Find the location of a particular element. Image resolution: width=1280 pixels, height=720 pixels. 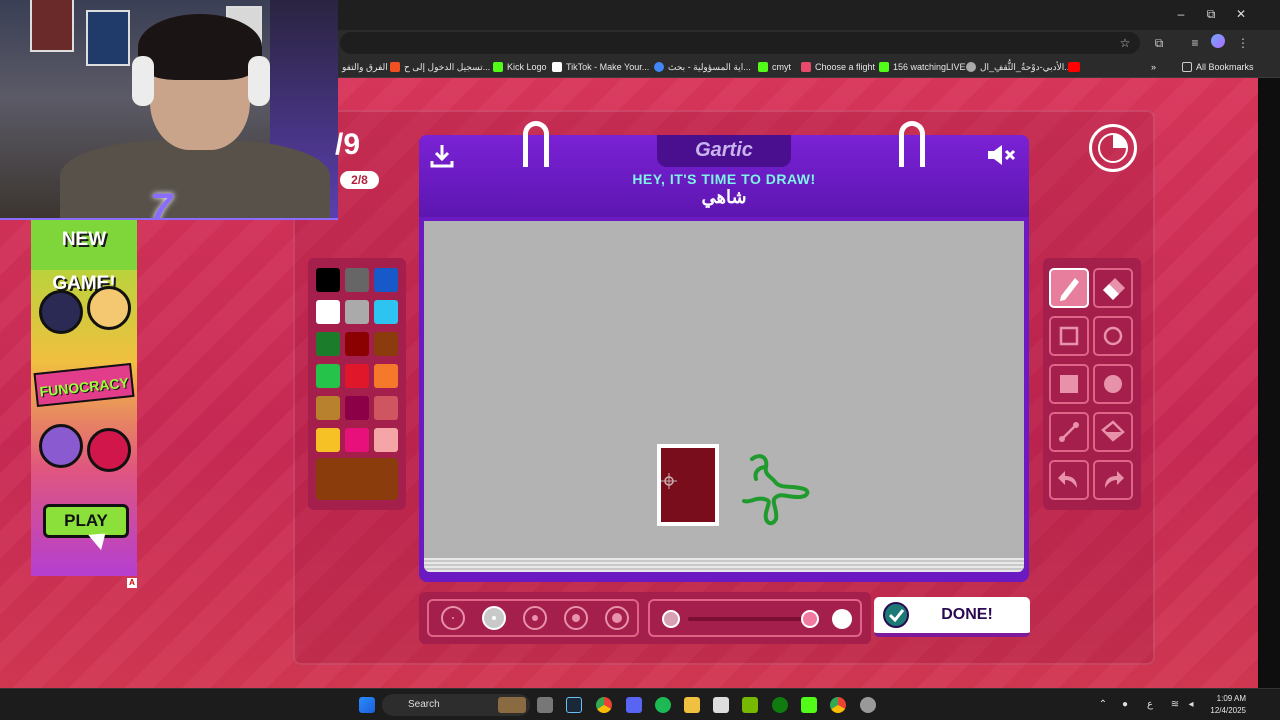

minimize-button: – is located at coordinates (1181, 14).